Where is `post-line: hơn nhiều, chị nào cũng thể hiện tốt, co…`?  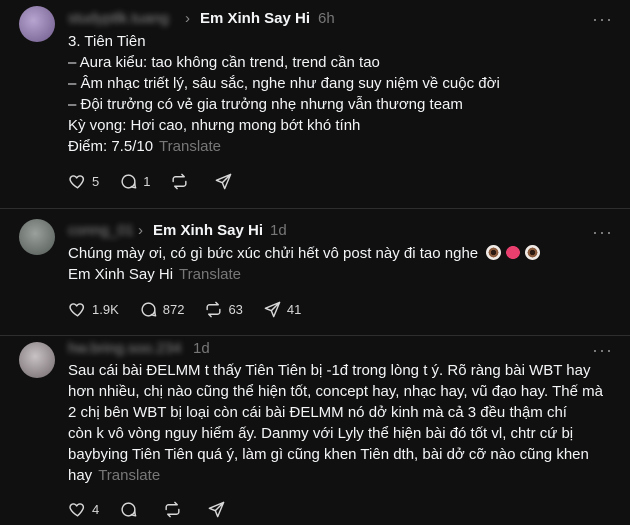
post-line: hơn nhiều, chị nào cũng thể hiện tốt, co… is located at coordinates (335, 391).